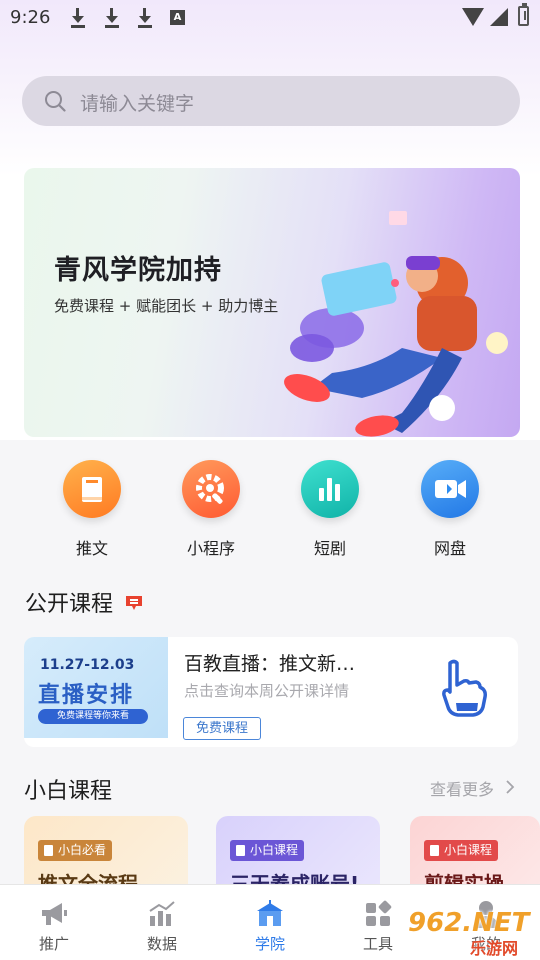 The image size is (540, 960). I want to click on view-more-link: 查看更多, so click(462, 788).